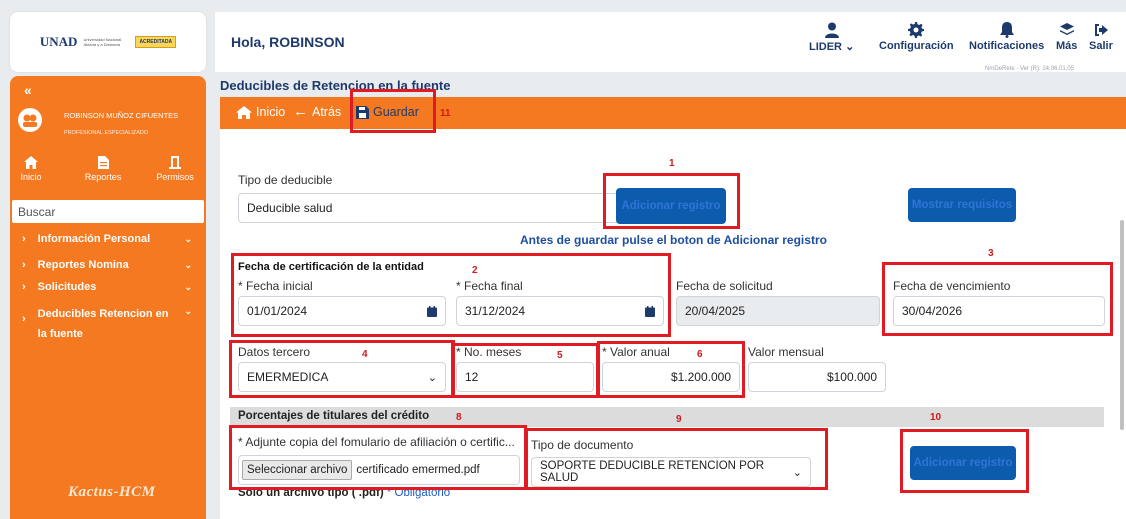 The width and height of the screenshot is (1126, 519). I want to click on search-input: Buscar, so click(108, 212).